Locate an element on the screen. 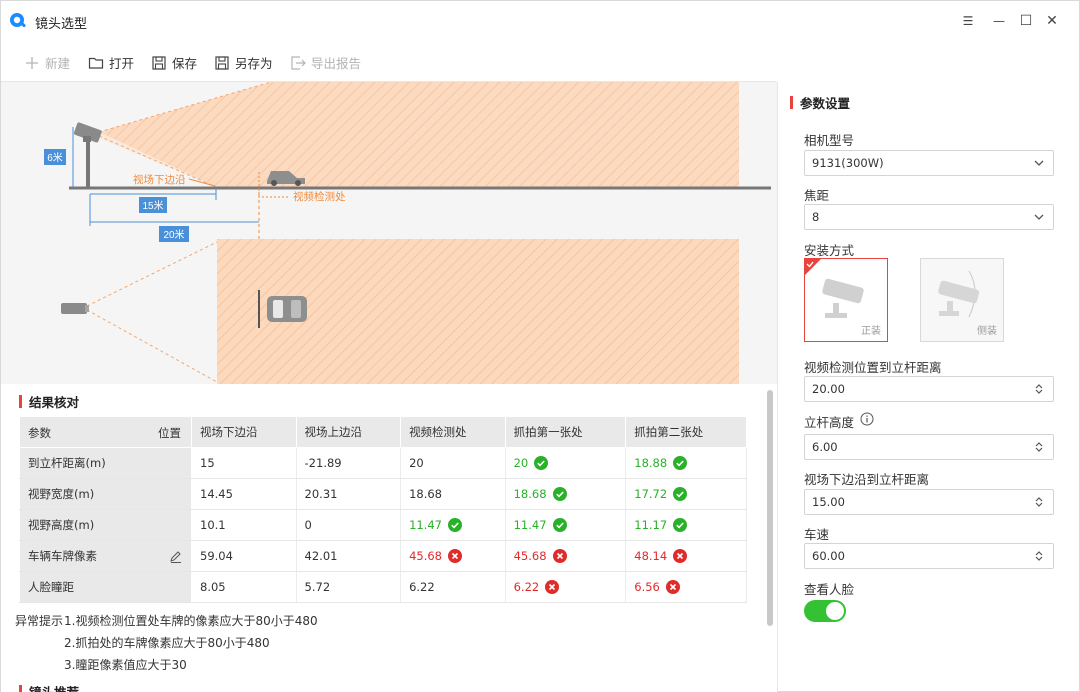  info-icon is located at coordinates (867, 419).